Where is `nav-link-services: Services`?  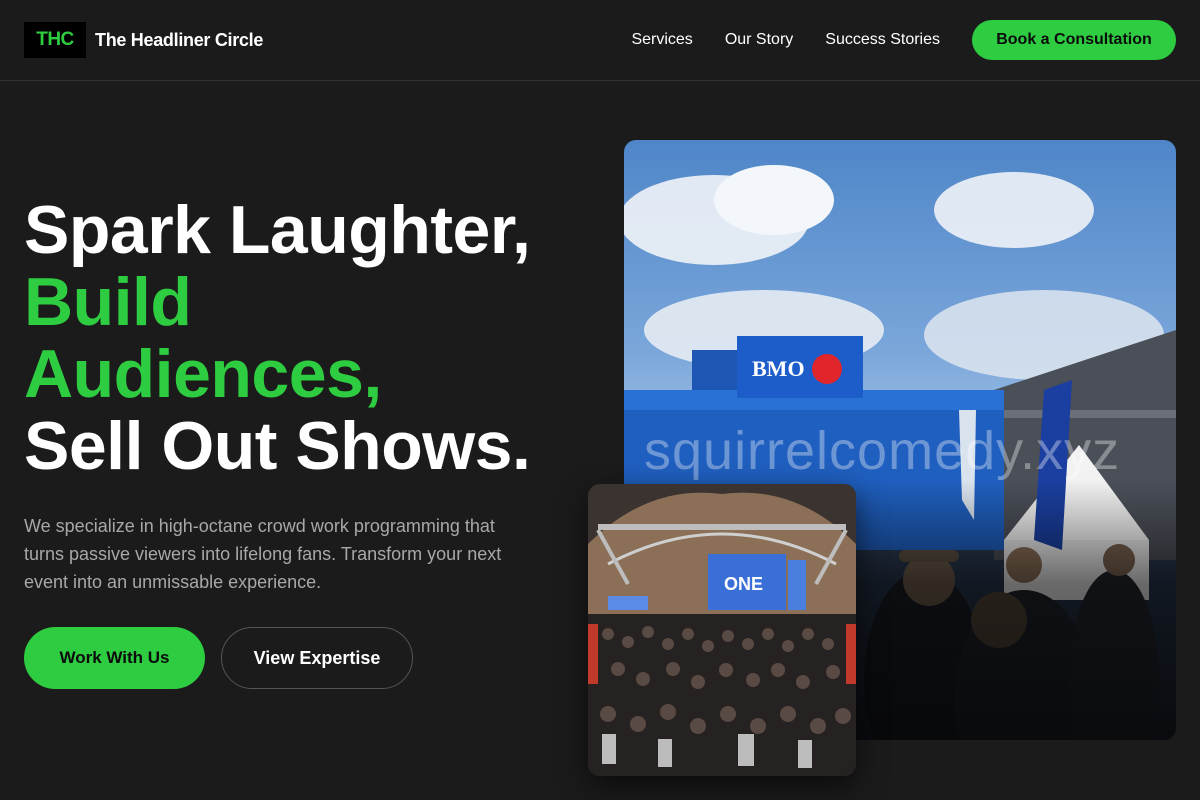 nav-link-services: Services is located at coordinates (661, 40).